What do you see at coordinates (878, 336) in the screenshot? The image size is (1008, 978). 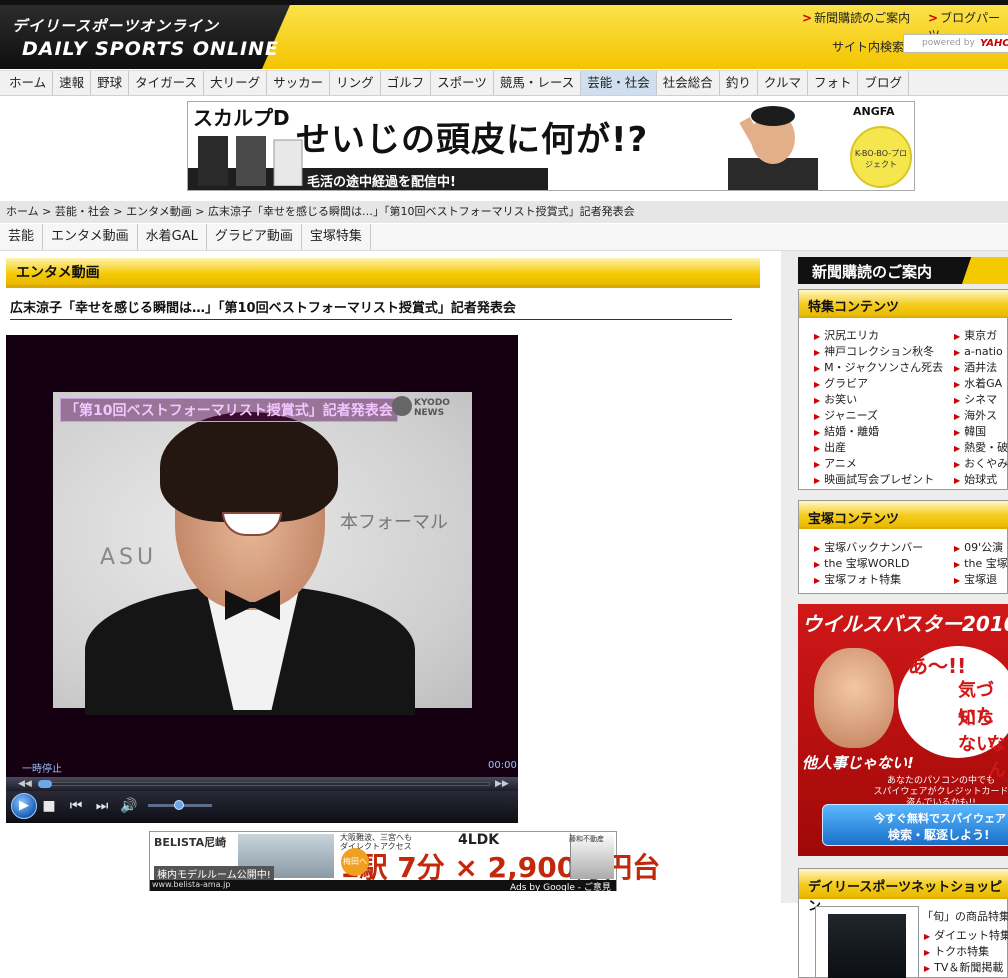 I see `sidebar-link: 沢尻エリカ` at bounding box center [878, 336].